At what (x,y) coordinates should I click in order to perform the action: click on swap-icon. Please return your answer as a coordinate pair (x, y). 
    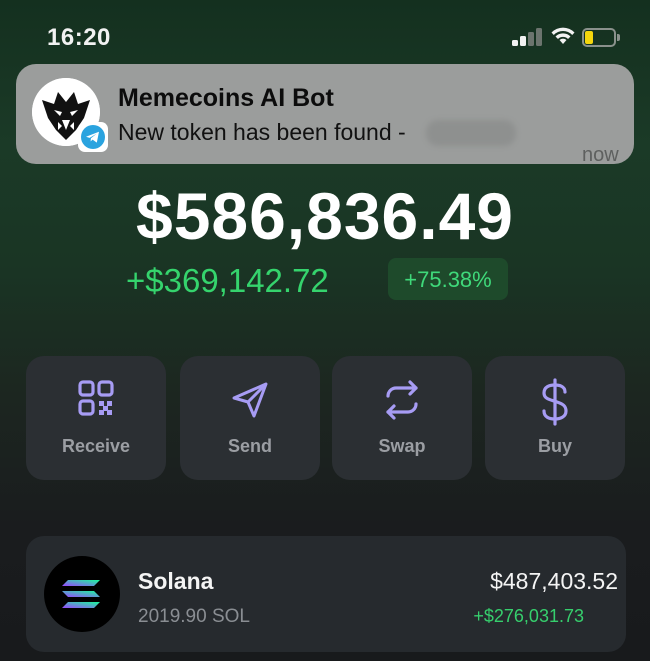
    Looking at the image, I should click on (402, 400).